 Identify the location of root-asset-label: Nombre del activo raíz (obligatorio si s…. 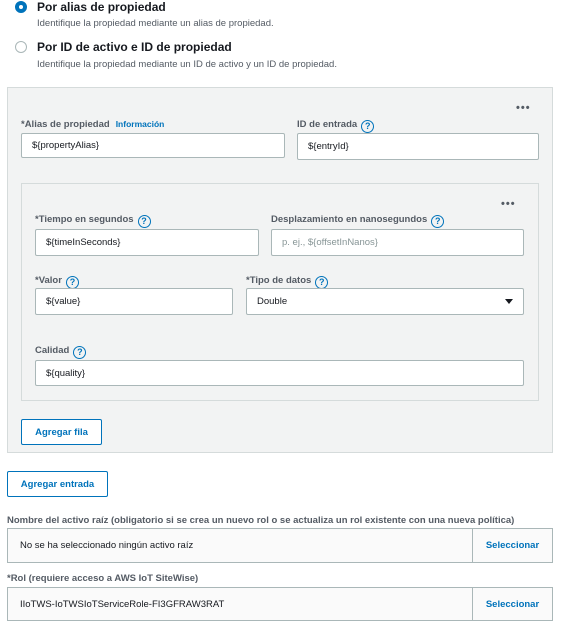
(261, 520).